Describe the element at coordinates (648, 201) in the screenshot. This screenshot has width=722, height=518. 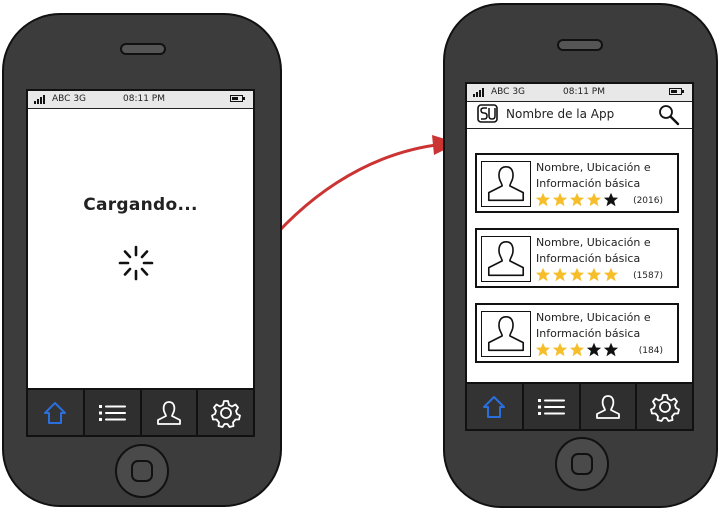
I see `review-count: (2016)` at that location.